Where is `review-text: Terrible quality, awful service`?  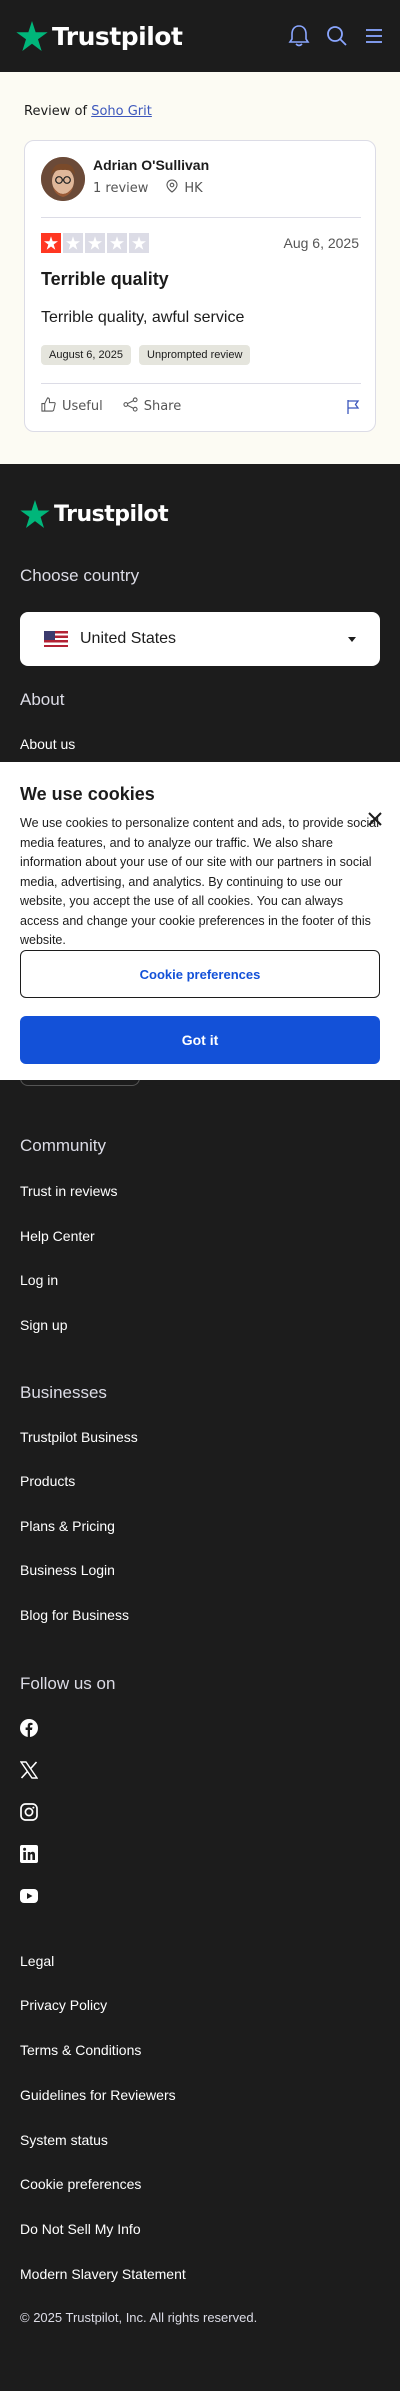 review-text: Terrible quality, awful service is located at coordinates (143, 317).